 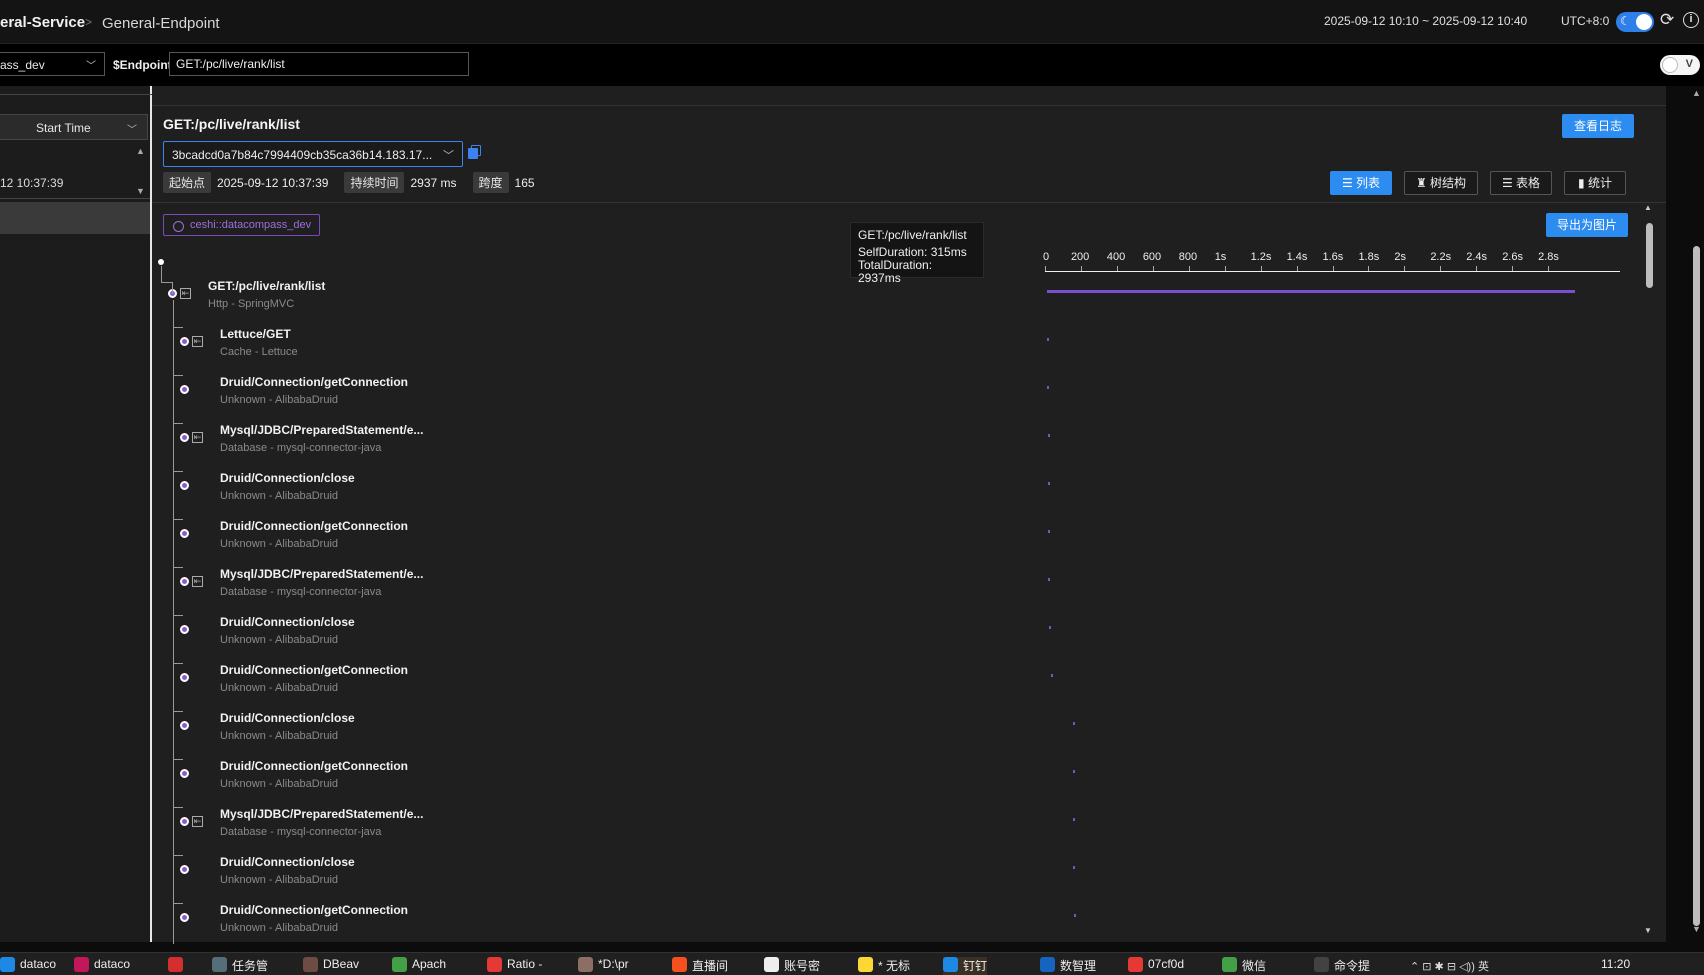 What do you see at coordinates (700, 966) in the screenshot?
I see `taskbar-app: 直播间` at bounding box center [700, 966].